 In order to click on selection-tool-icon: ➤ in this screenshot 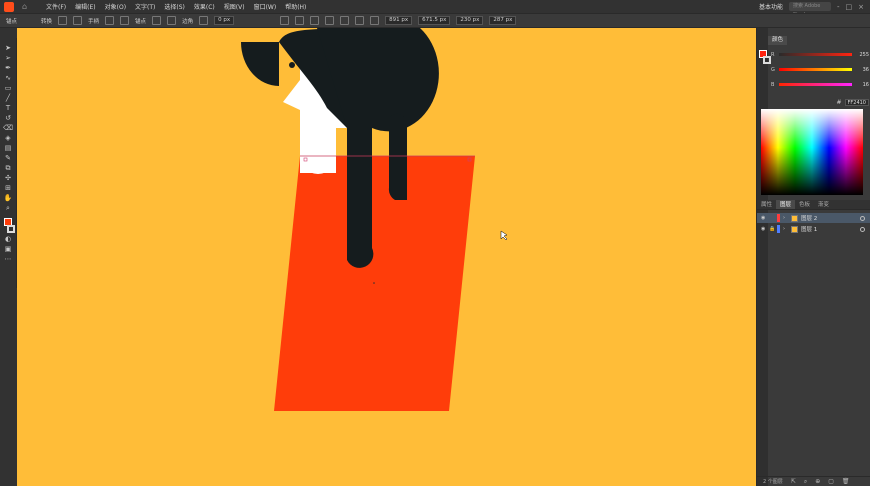, I will do `click(8, 48)`.